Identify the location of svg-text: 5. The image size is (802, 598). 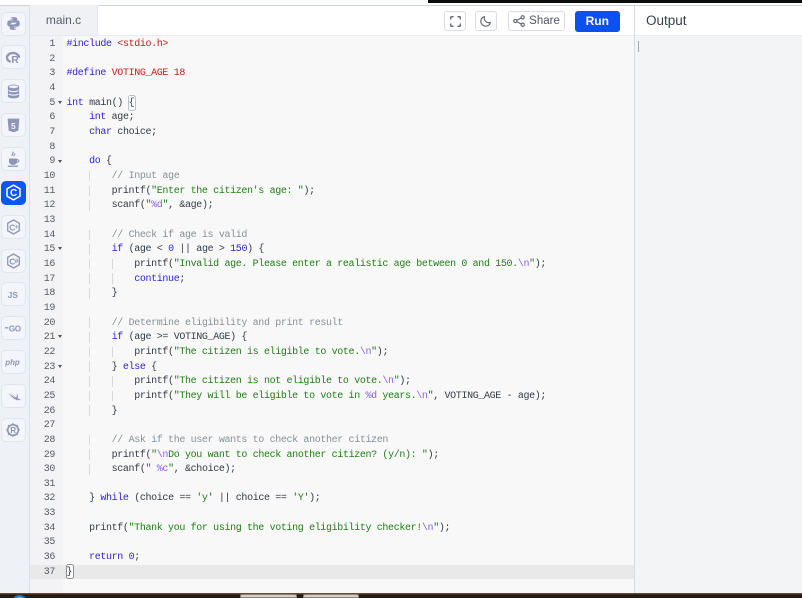
(13, 125).